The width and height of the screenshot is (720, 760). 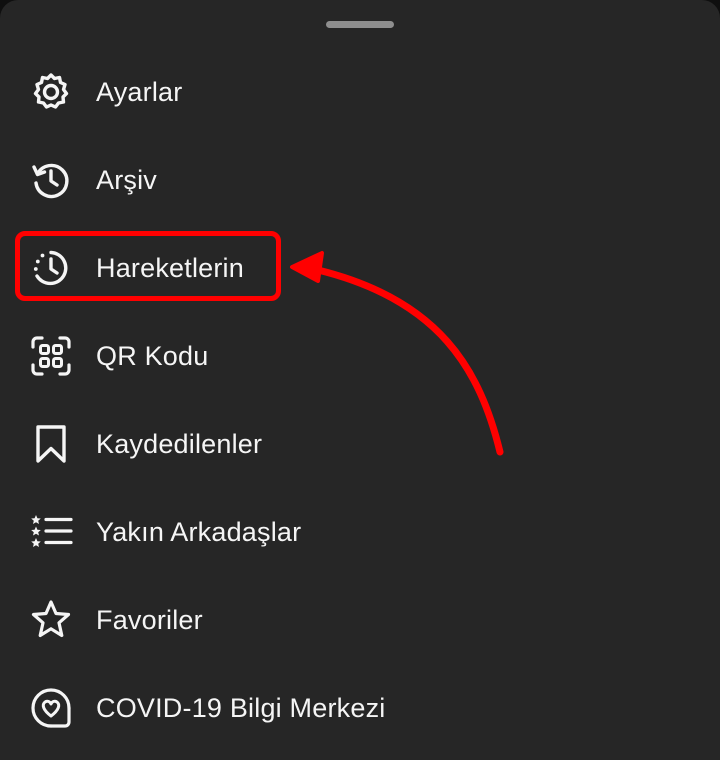 I want to click on star-icon, so click(x=51, y=620).